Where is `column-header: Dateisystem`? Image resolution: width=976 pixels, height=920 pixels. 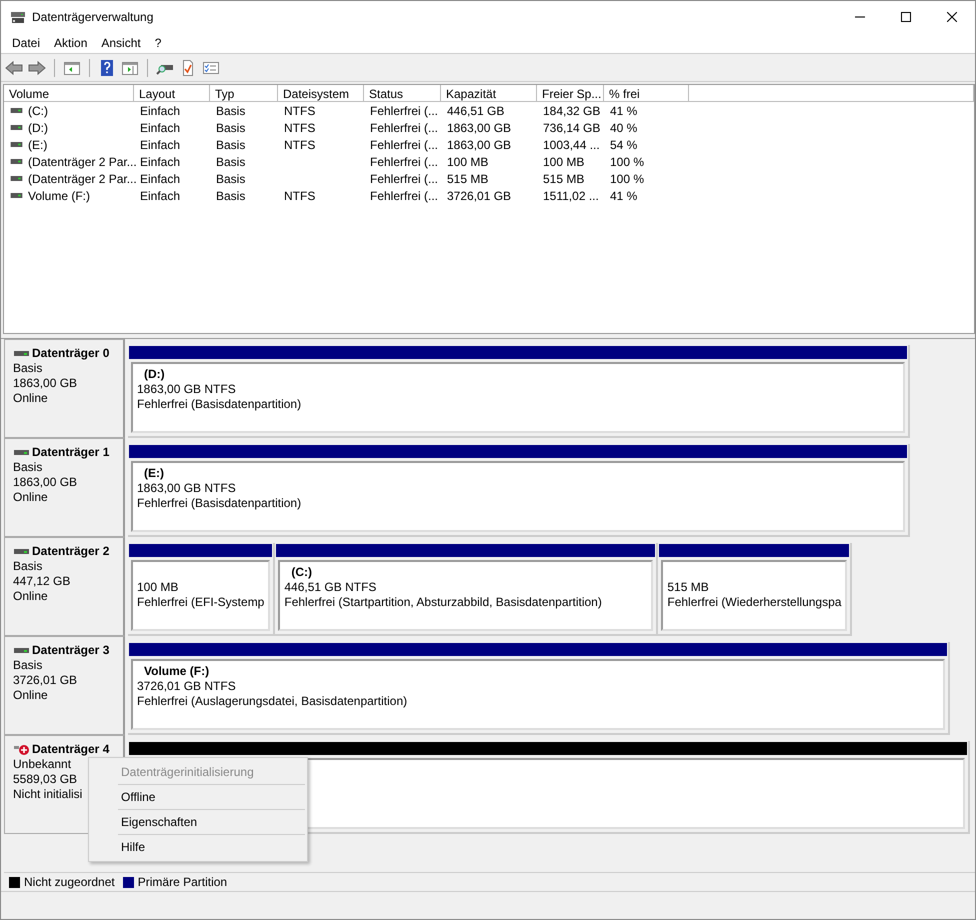 column-header: Dateisystem is located at coordinates (321, 93).